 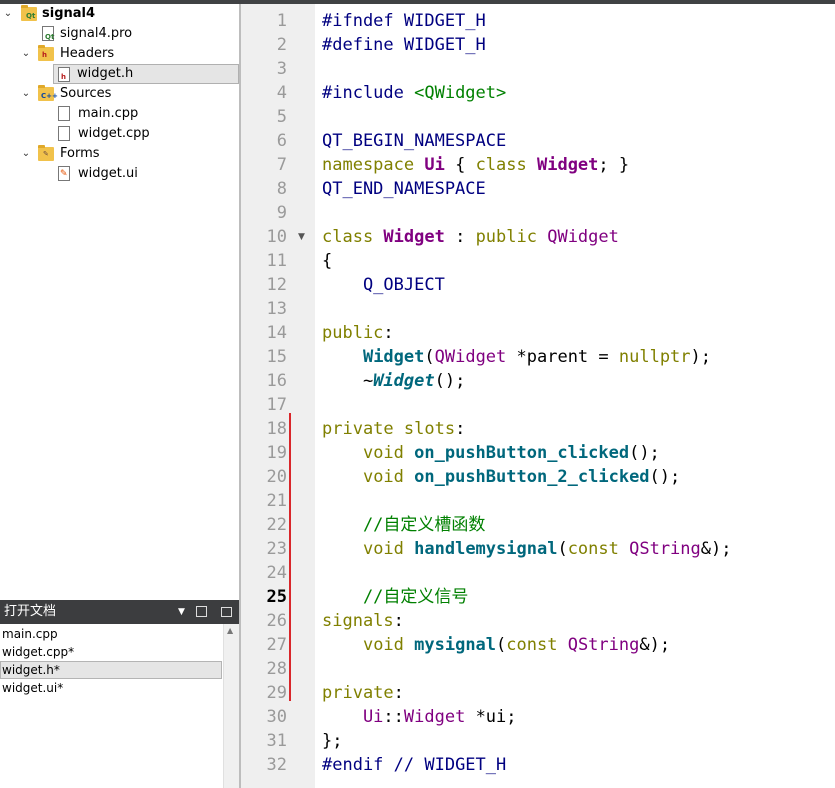 I want to click on code-token: :, so click(x=460, y=237).